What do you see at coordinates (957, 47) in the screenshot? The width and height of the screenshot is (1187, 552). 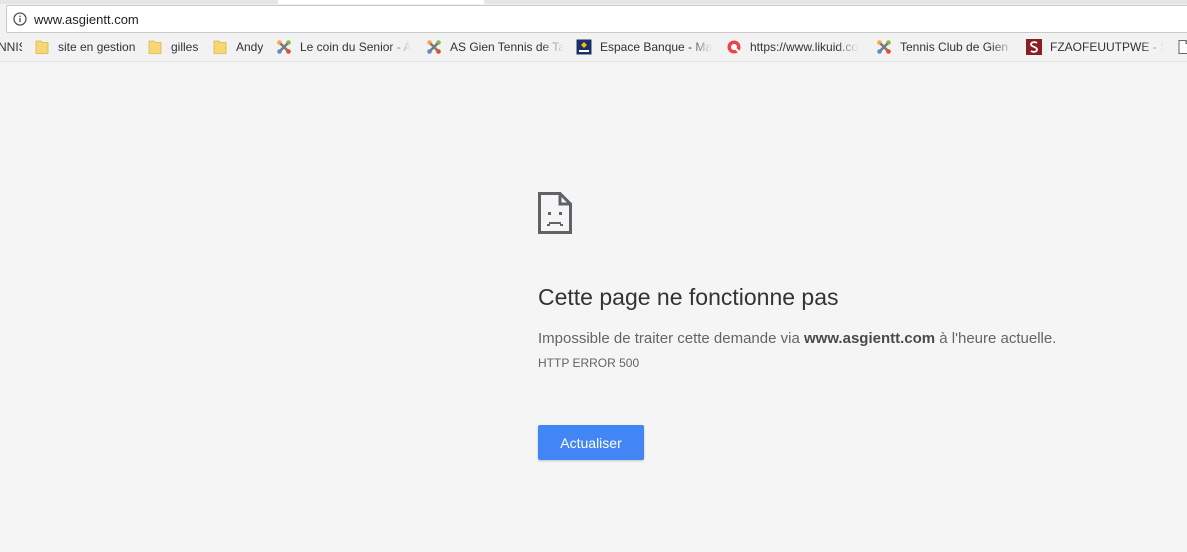 I see `bookmark-label: Tennis Club de Gien -` at bounding box center [957, 47].